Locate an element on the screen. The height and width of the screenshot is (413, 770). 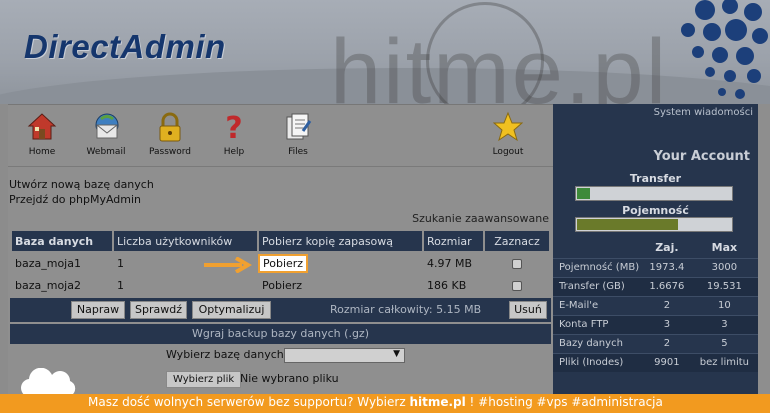
delete-button: Usuń is located at coordinates (528, 310).